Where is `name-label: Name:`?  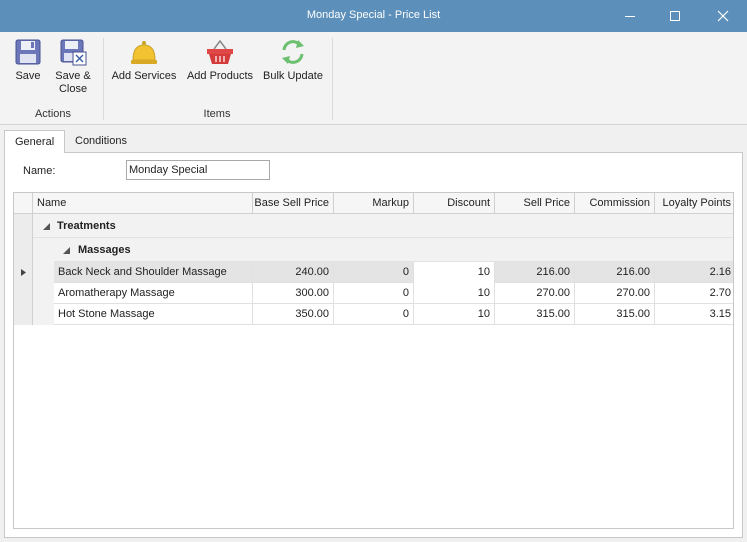 name-label: Name: is located at coordinates (39, 171).